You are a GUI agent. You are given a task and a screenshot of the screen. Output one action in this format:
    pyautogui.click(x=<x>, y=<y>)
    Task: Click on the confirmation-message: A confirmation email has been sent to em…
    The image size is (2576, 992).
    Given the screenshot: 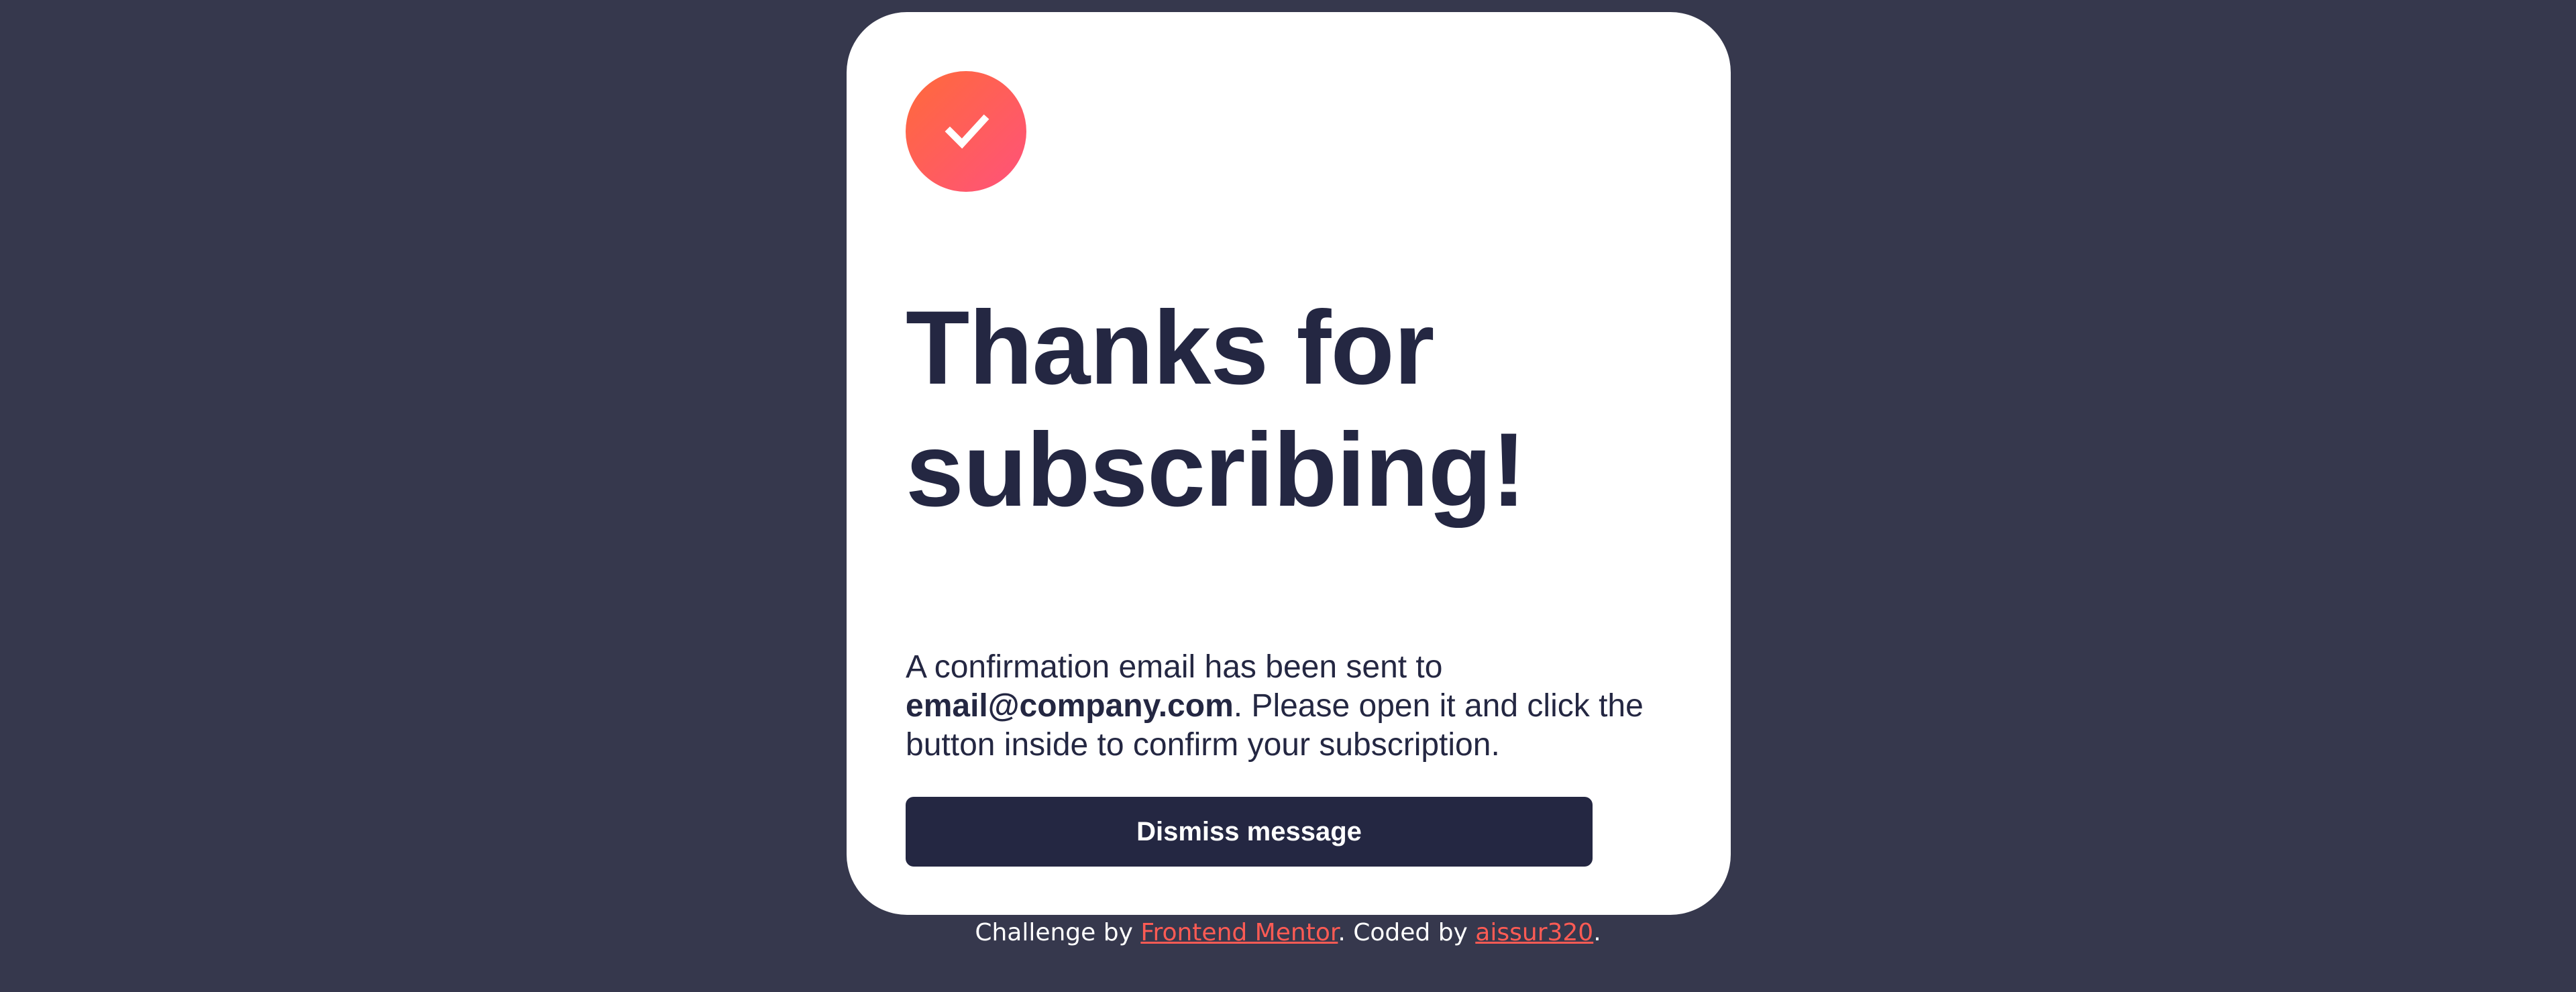 What is the action you would take?
    pyautogui.click(x=1288, y=707)
    